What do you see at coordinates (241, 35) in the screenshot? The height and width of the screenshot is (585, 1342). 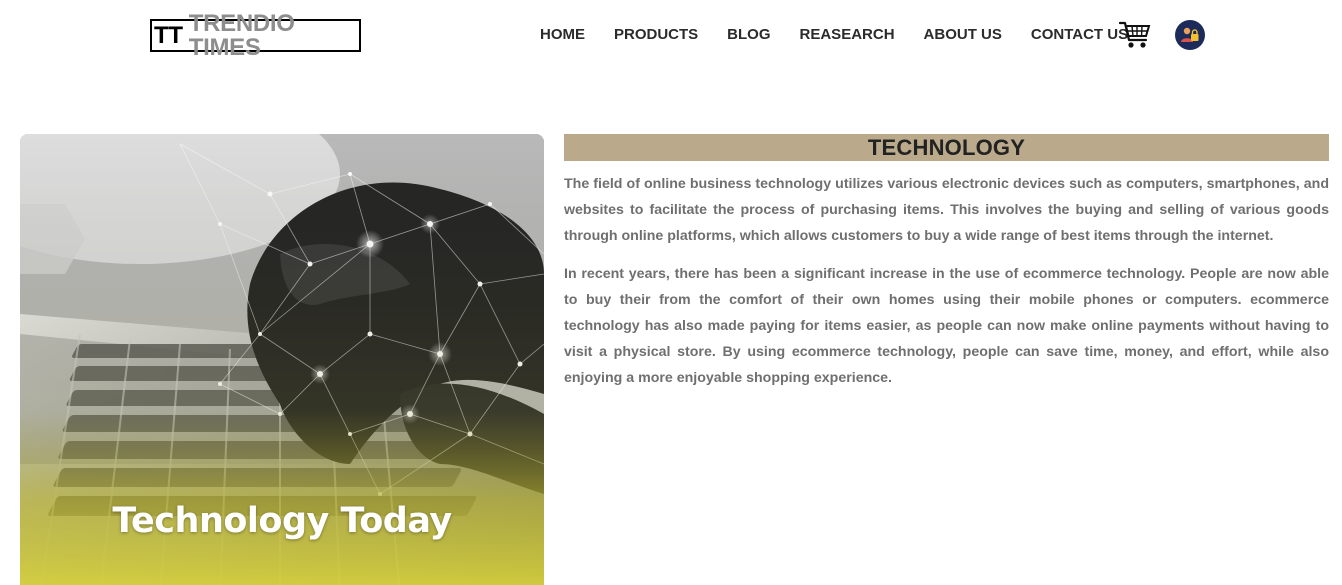 I see `logo-name: TRENDIO TIMES` at bounding box center [241, 35].